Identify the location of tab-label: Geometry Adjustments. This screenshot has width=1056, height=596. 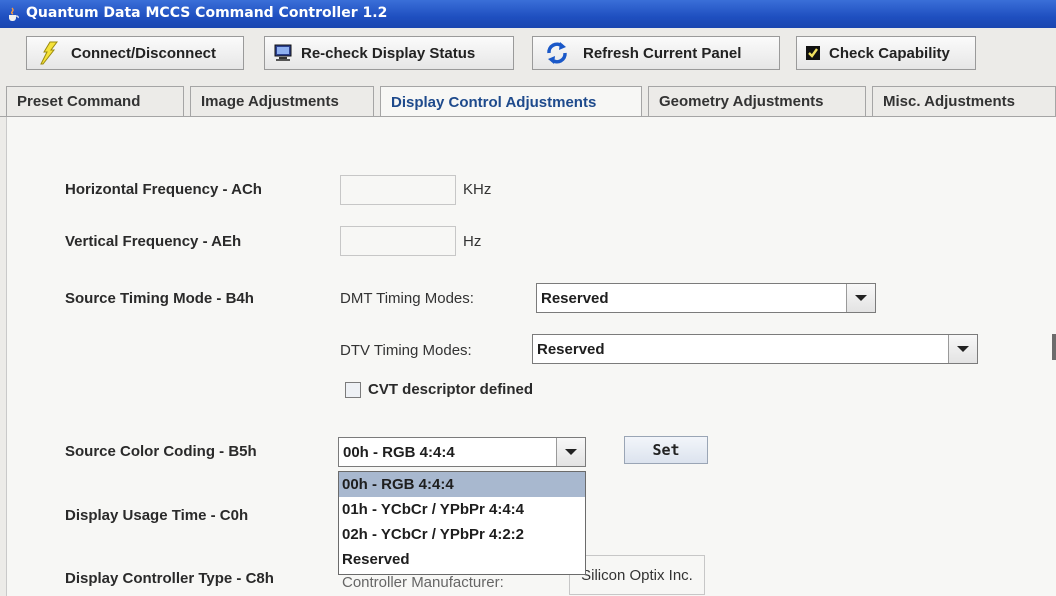
(741, 101).